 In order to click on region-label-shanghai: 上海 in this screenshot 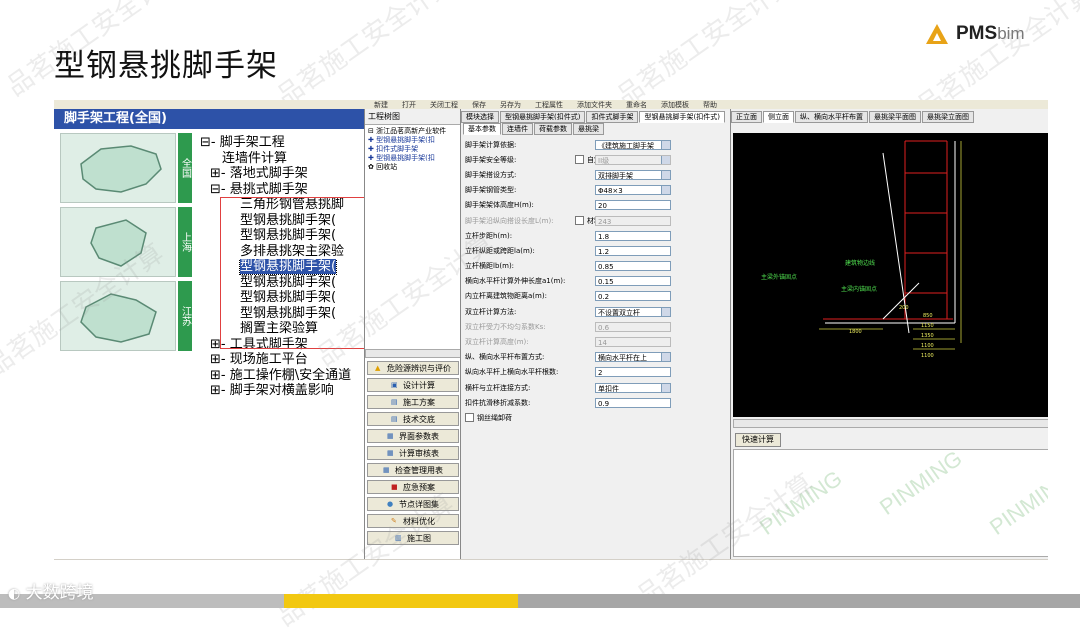, I will do `click(185, 242)`.